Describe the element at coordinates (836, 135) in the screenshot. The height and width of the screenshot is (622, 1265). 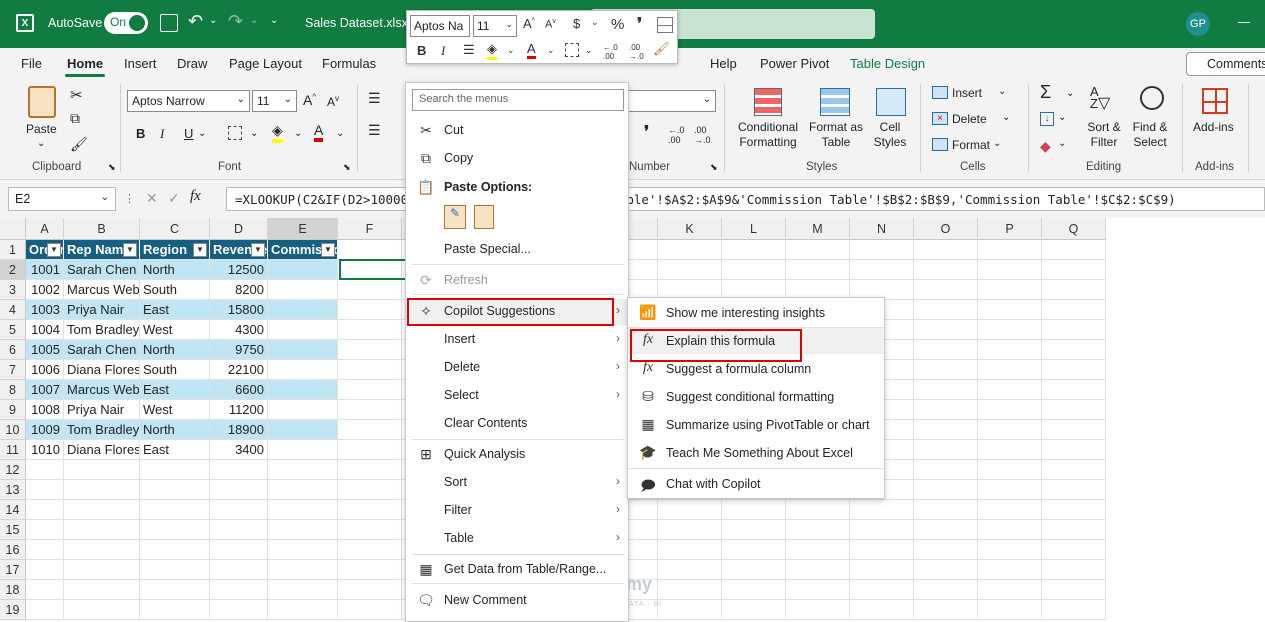
I see `format-as-table-button: Format as Table` at that location.